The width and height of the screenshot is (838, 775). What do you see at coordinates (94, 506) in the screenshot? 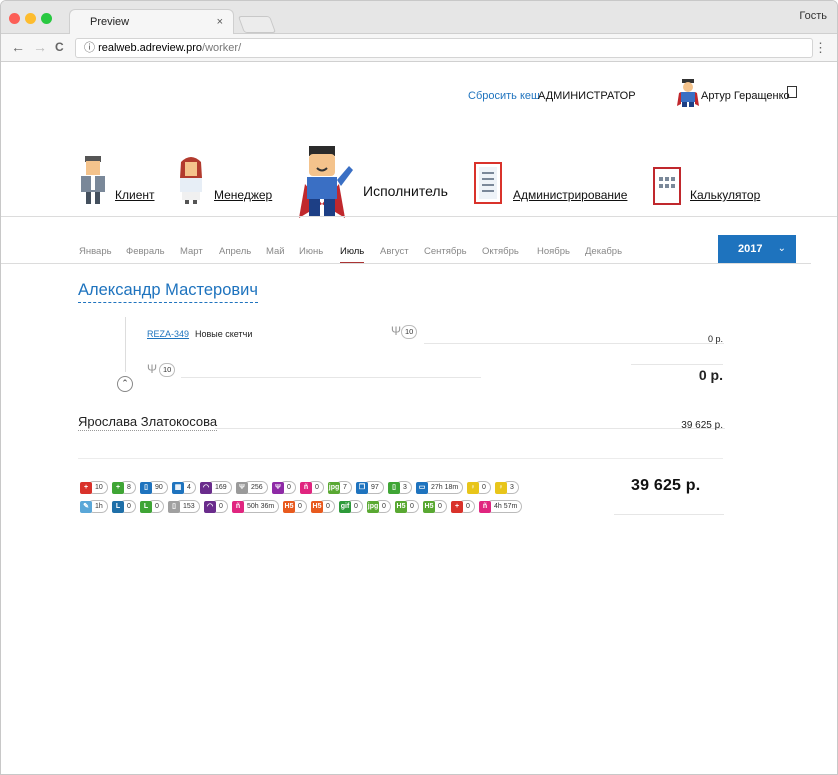
I see `stat-item: ✎ 1h` at bounding box center [94, 506].